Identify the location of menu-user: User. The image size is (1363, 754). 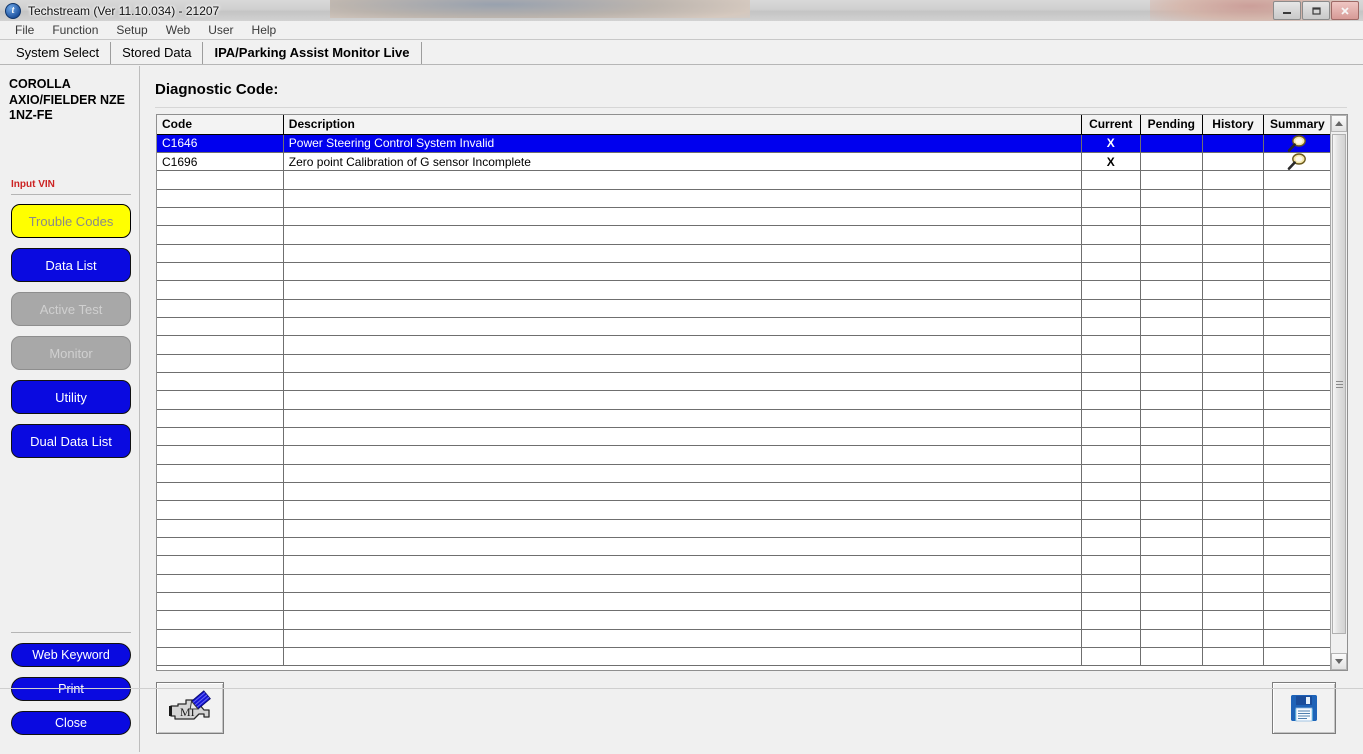
(220, 30).